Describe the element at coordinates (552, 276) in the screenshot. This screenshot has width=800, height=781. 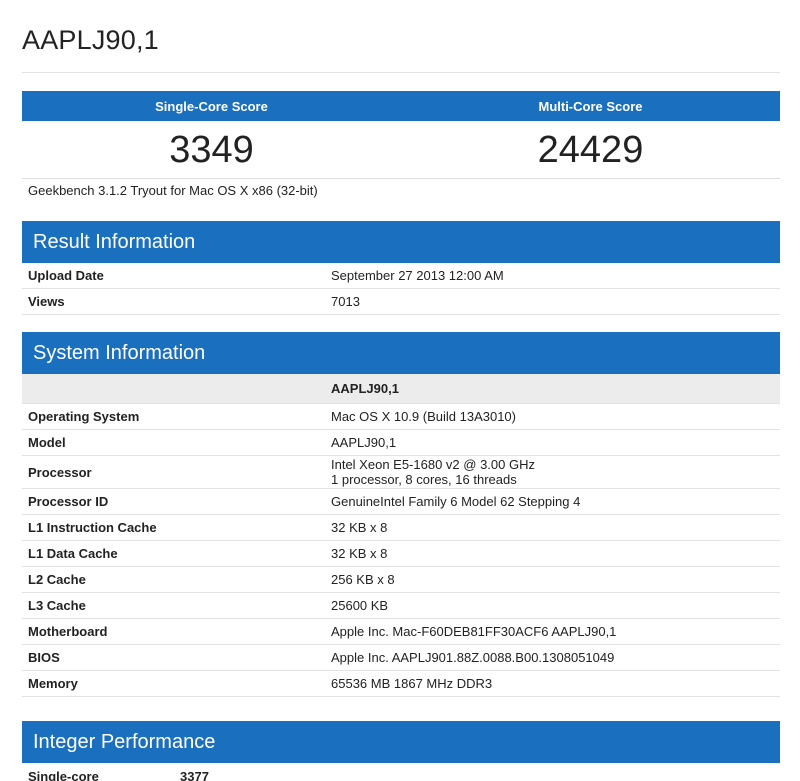
I see `row-value: September 27 2013 12:00 AM` at that location.